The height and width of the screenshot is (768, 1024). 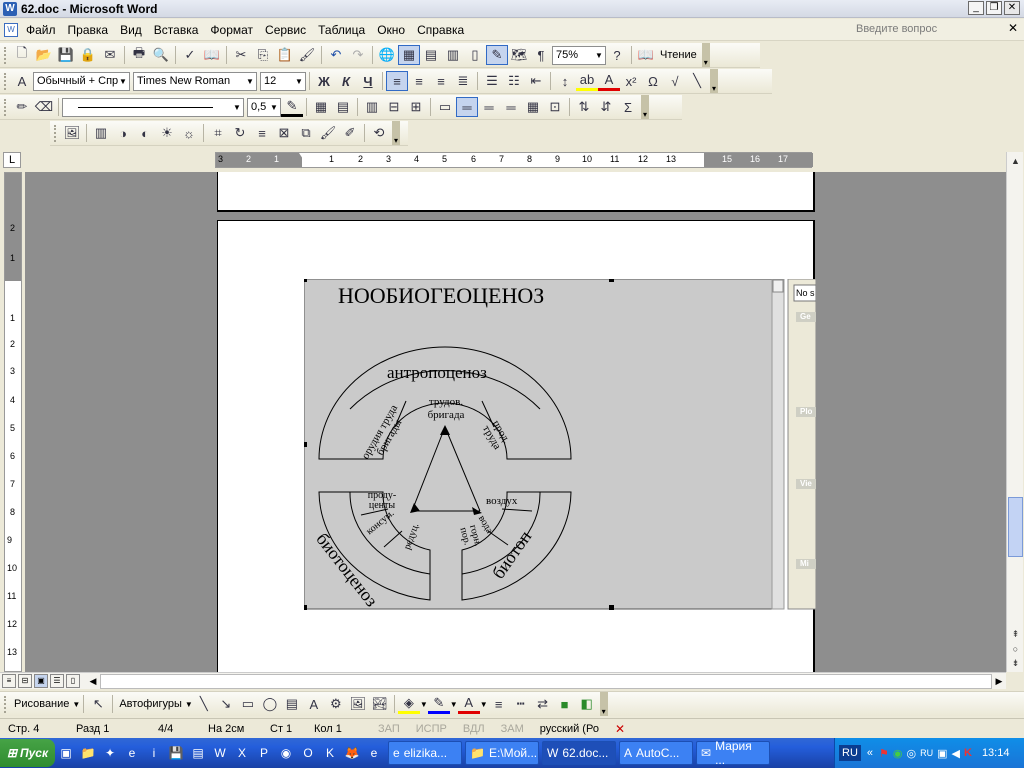 I want to click on tray-app-icon: ◎, so click(x=912, y=753).